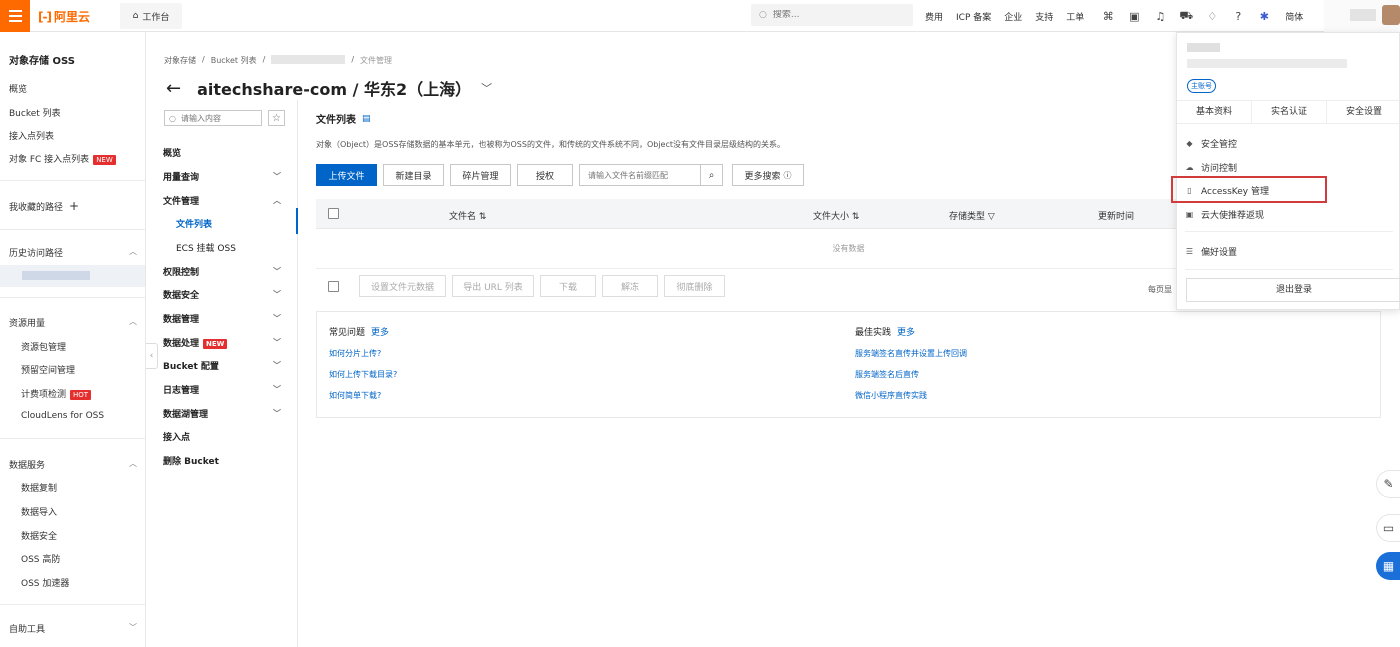 The width and height of the screenshot is (1400, 647). What do you see at coordinates (73, 464) in the screenshot?
I see `sidebar-data-services-header: 数据服务 ︿` at bounding box center [73, 464].